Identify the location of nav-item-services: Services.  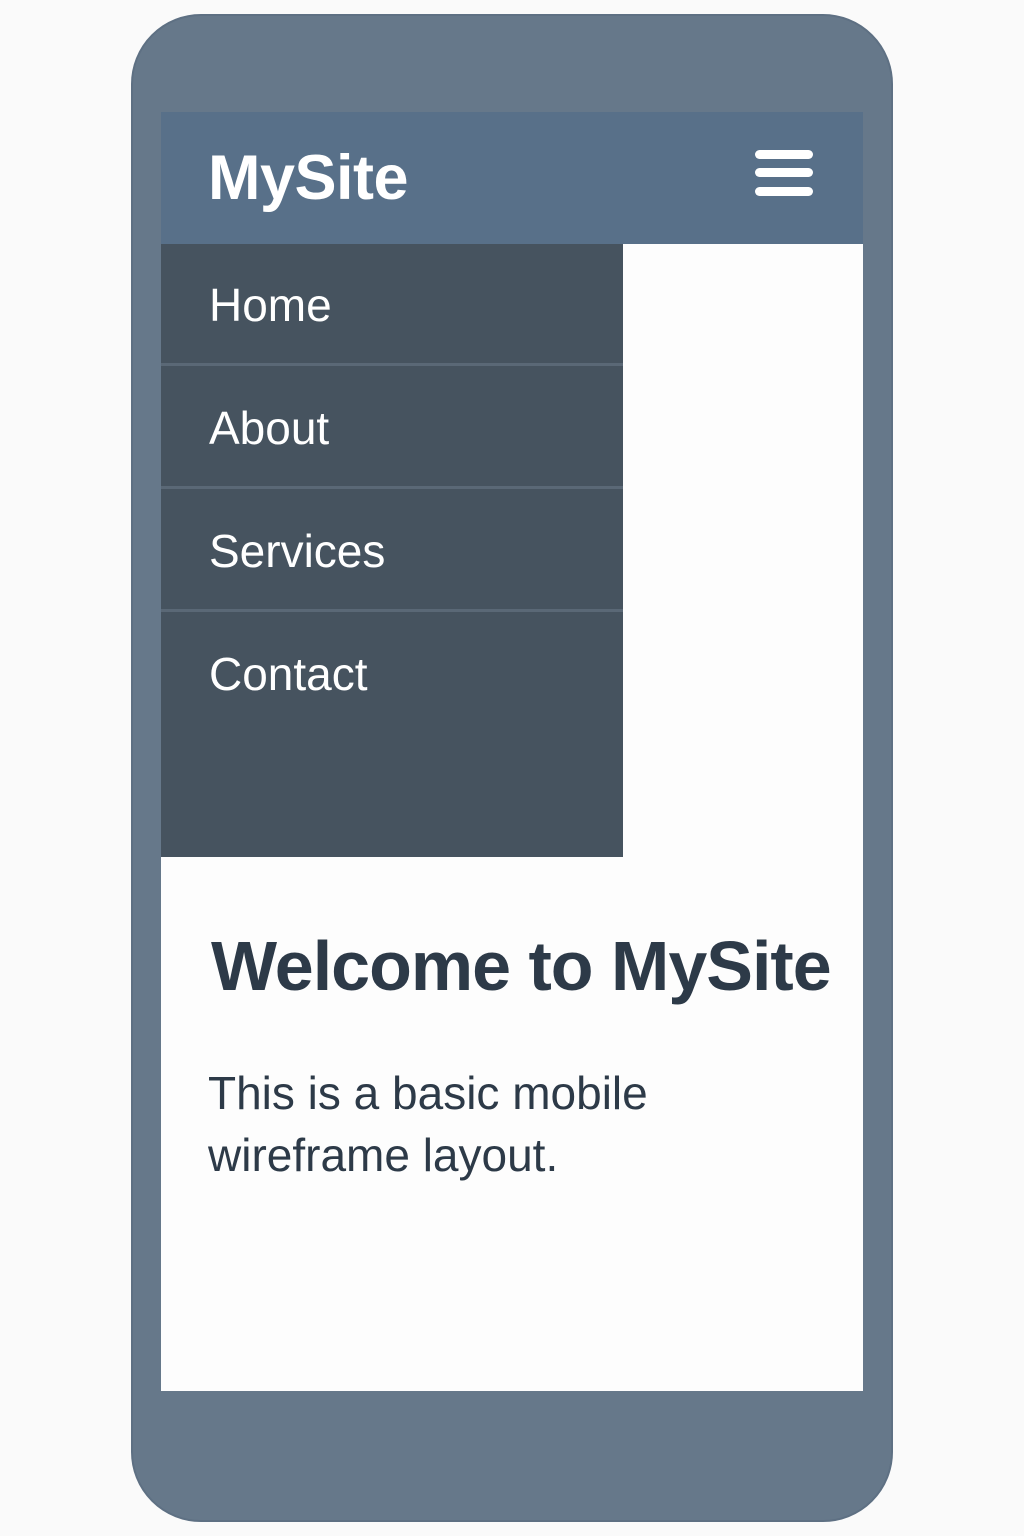
(392, 551).